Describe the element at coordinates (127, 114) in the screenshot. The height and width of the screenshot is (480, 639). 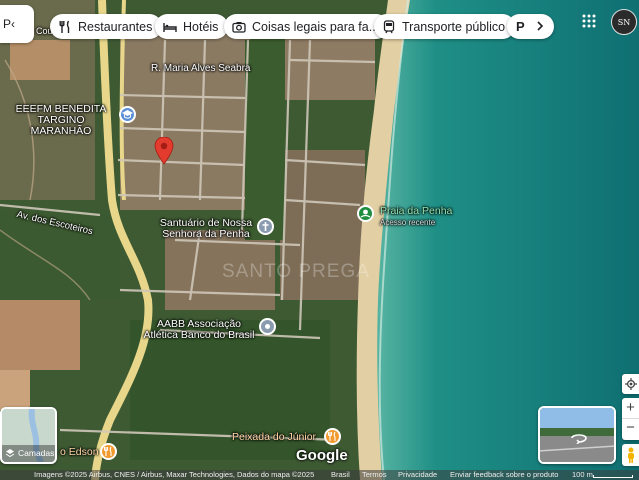
I see `school-poi-icon` at that location.